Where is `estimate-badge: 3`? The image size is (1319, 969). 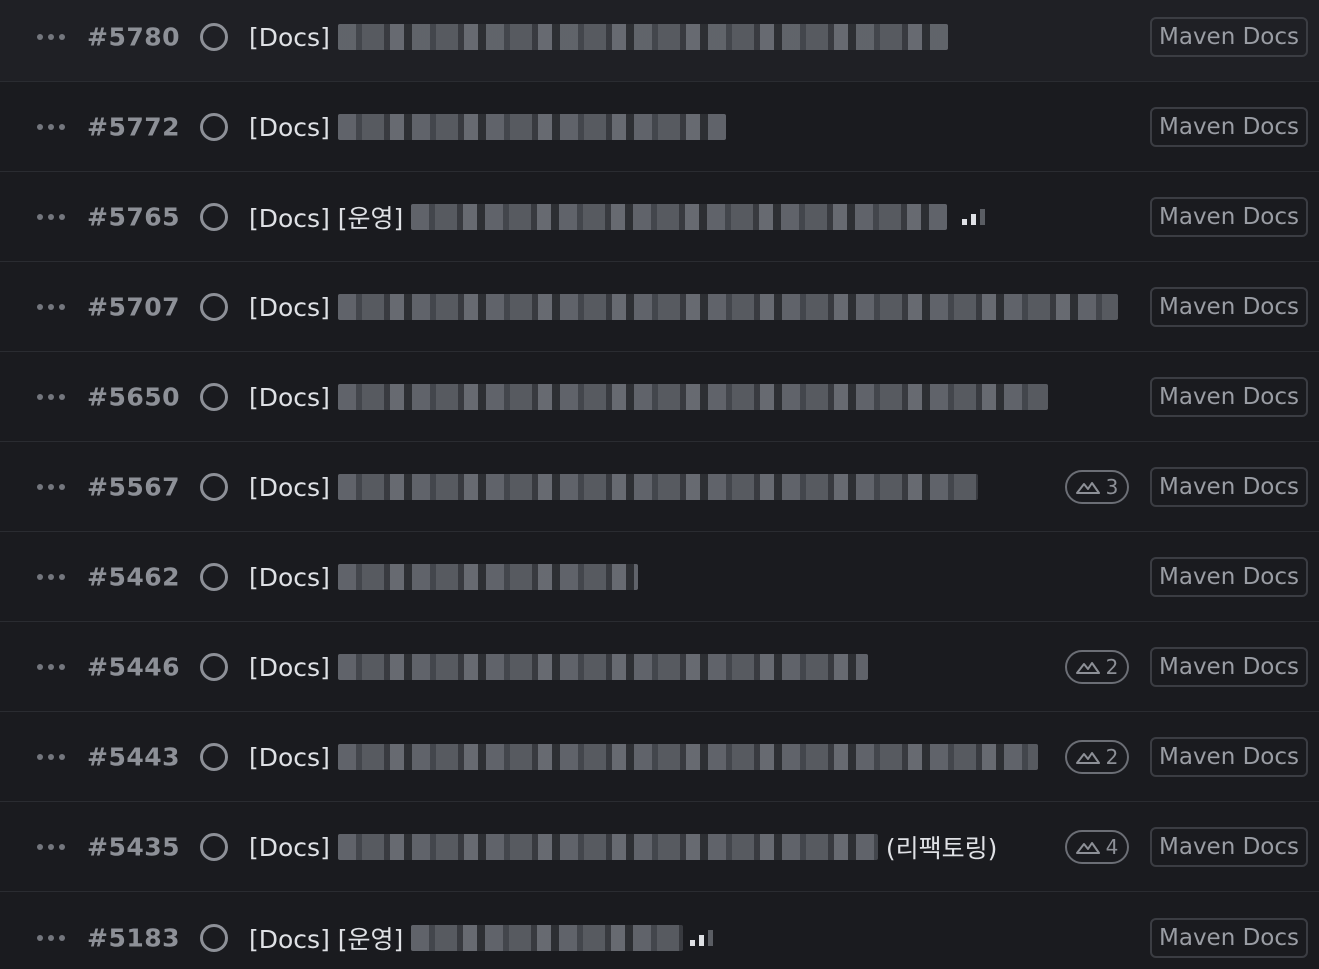
estimate-badge: 3 is located at coordinates (1097, 487).